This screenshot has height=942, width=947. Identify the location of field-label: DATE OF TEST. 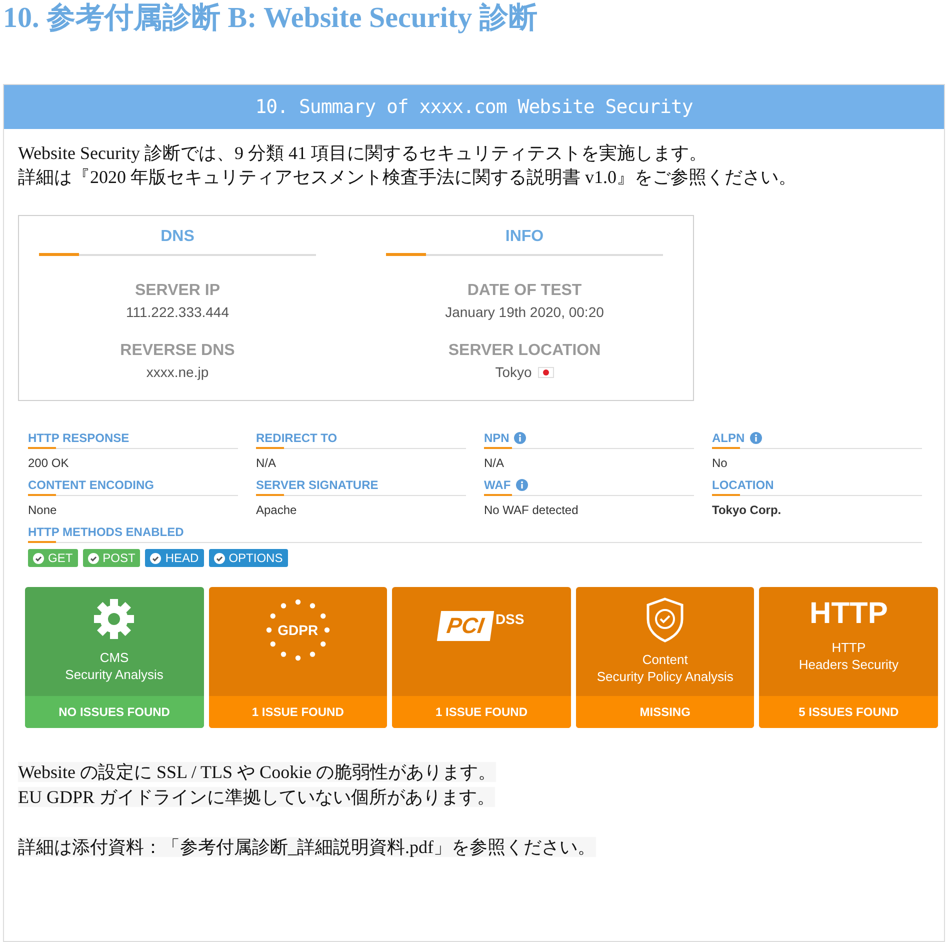
(524, 291).